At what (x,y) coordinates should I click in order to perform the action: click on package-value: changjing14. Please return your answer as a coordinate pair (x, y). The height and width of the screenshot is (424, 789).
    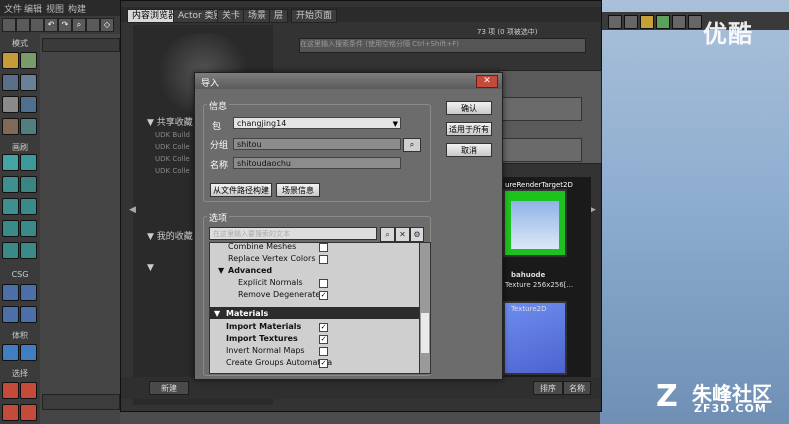
    Looking at the image, I should click on (262, 123).